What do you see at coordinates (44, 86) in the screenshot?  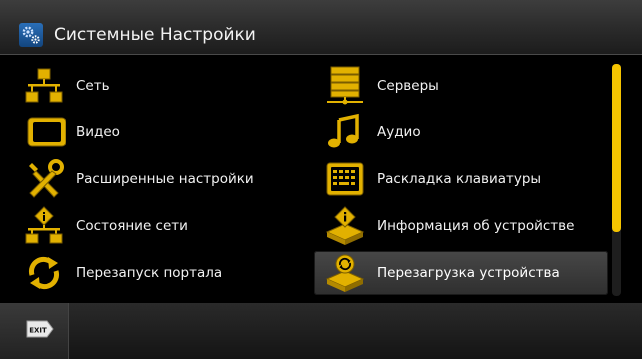 I see `network-icon` at bounding box center [44, 86].